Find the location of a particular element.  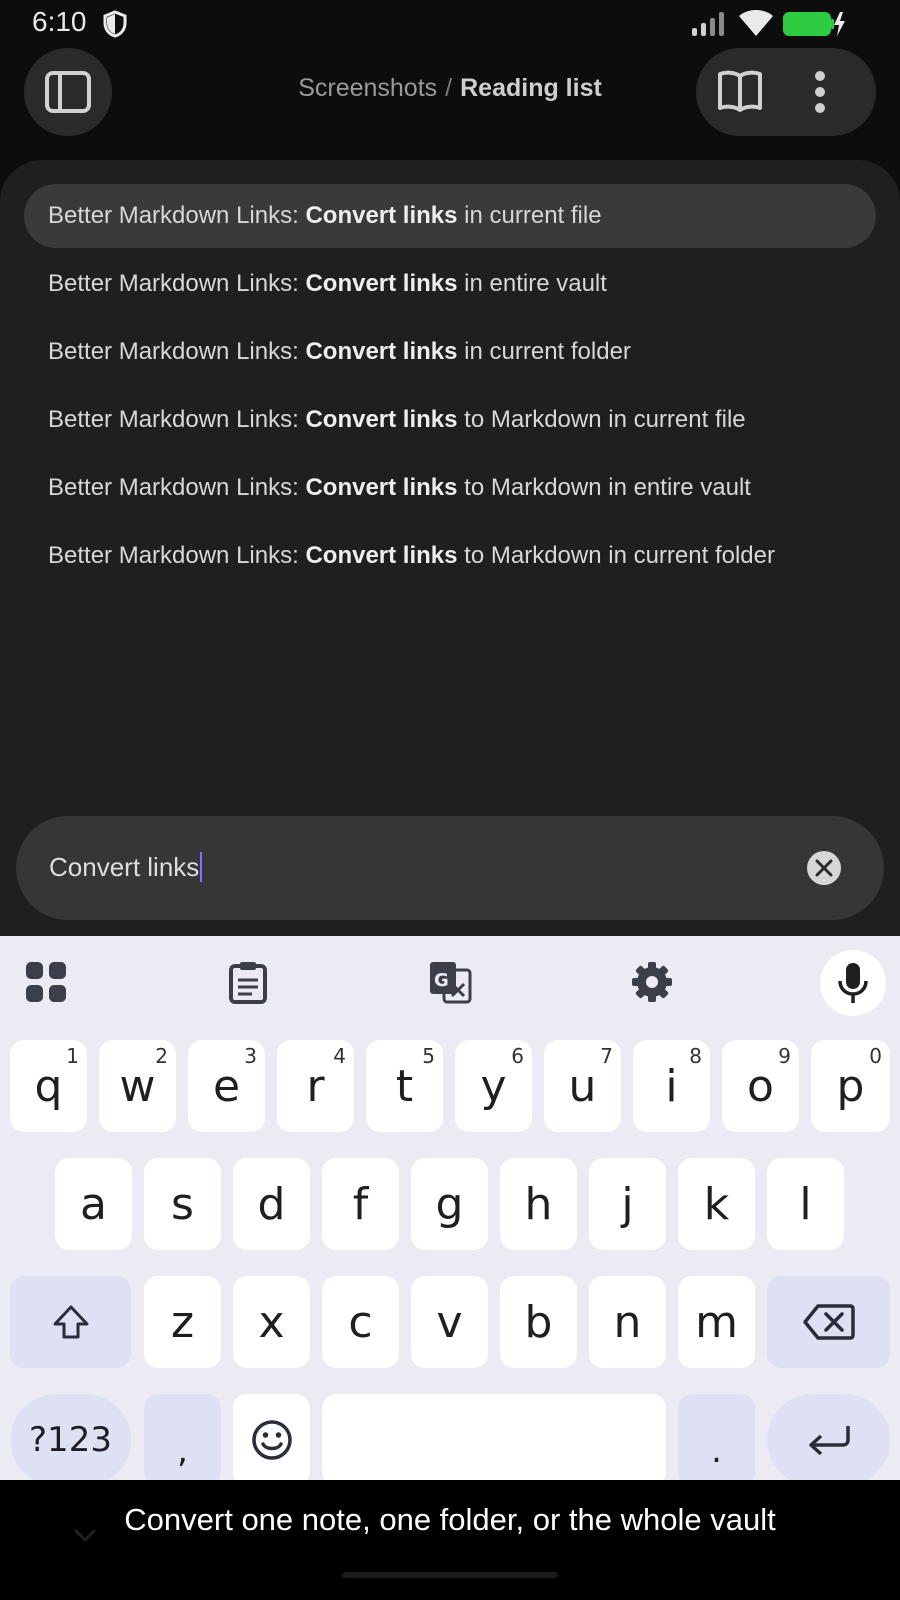

signal-icon is located at coordinates (708, 24).